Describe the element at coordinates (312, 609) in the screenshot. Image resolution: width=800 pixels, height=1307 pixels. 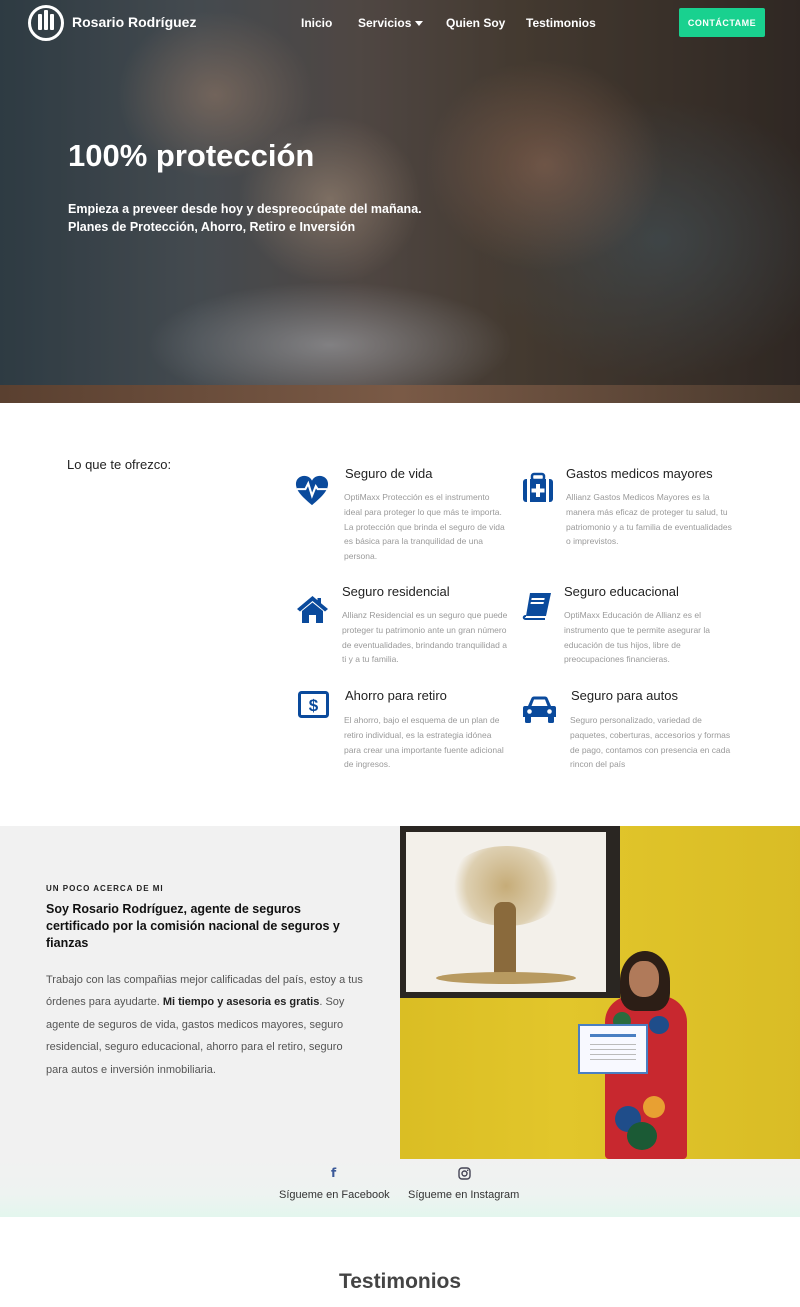
I see `home-icon` at that location.